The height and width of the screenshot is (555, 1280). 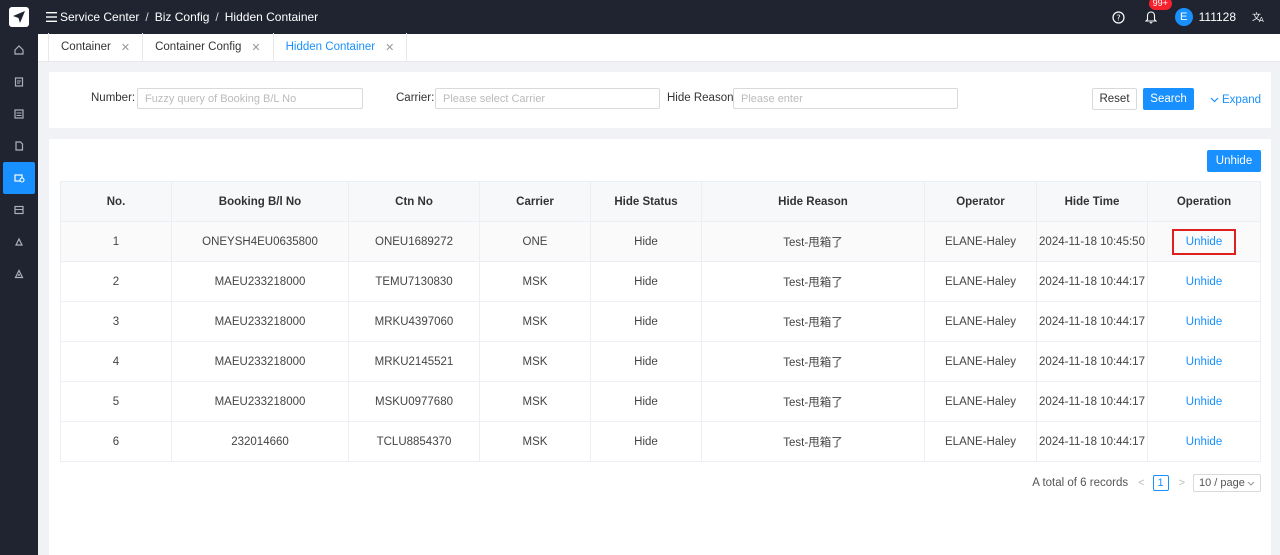 I want to click on prev-page-icon: <, so click(x=1141, y=483).